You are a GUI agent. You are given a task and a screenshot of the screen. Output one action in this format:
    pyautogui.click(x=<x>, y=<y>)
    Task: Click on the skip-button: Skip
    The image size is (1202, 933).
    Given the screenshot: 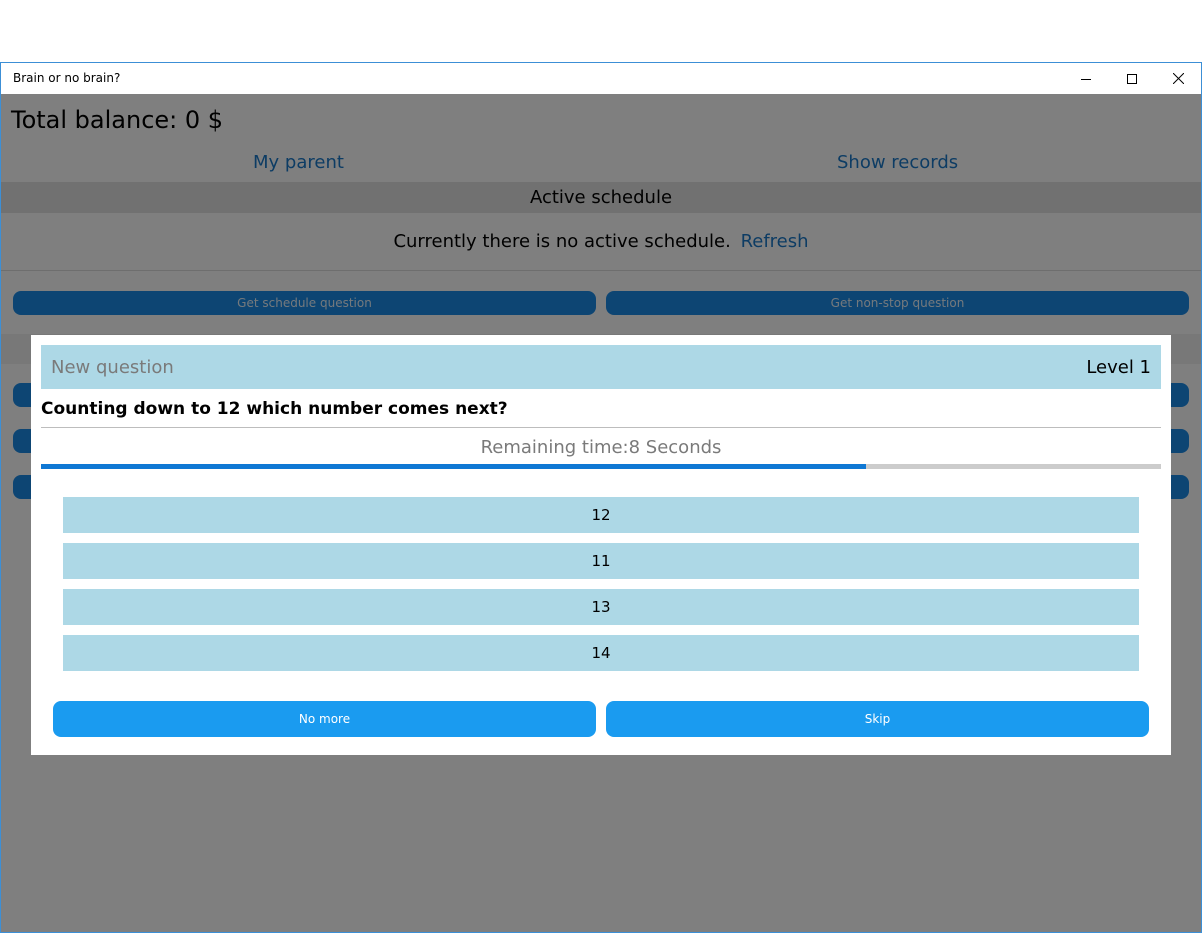 What is the action you would take?
    pyautogui.click(x=877, y=719)
    